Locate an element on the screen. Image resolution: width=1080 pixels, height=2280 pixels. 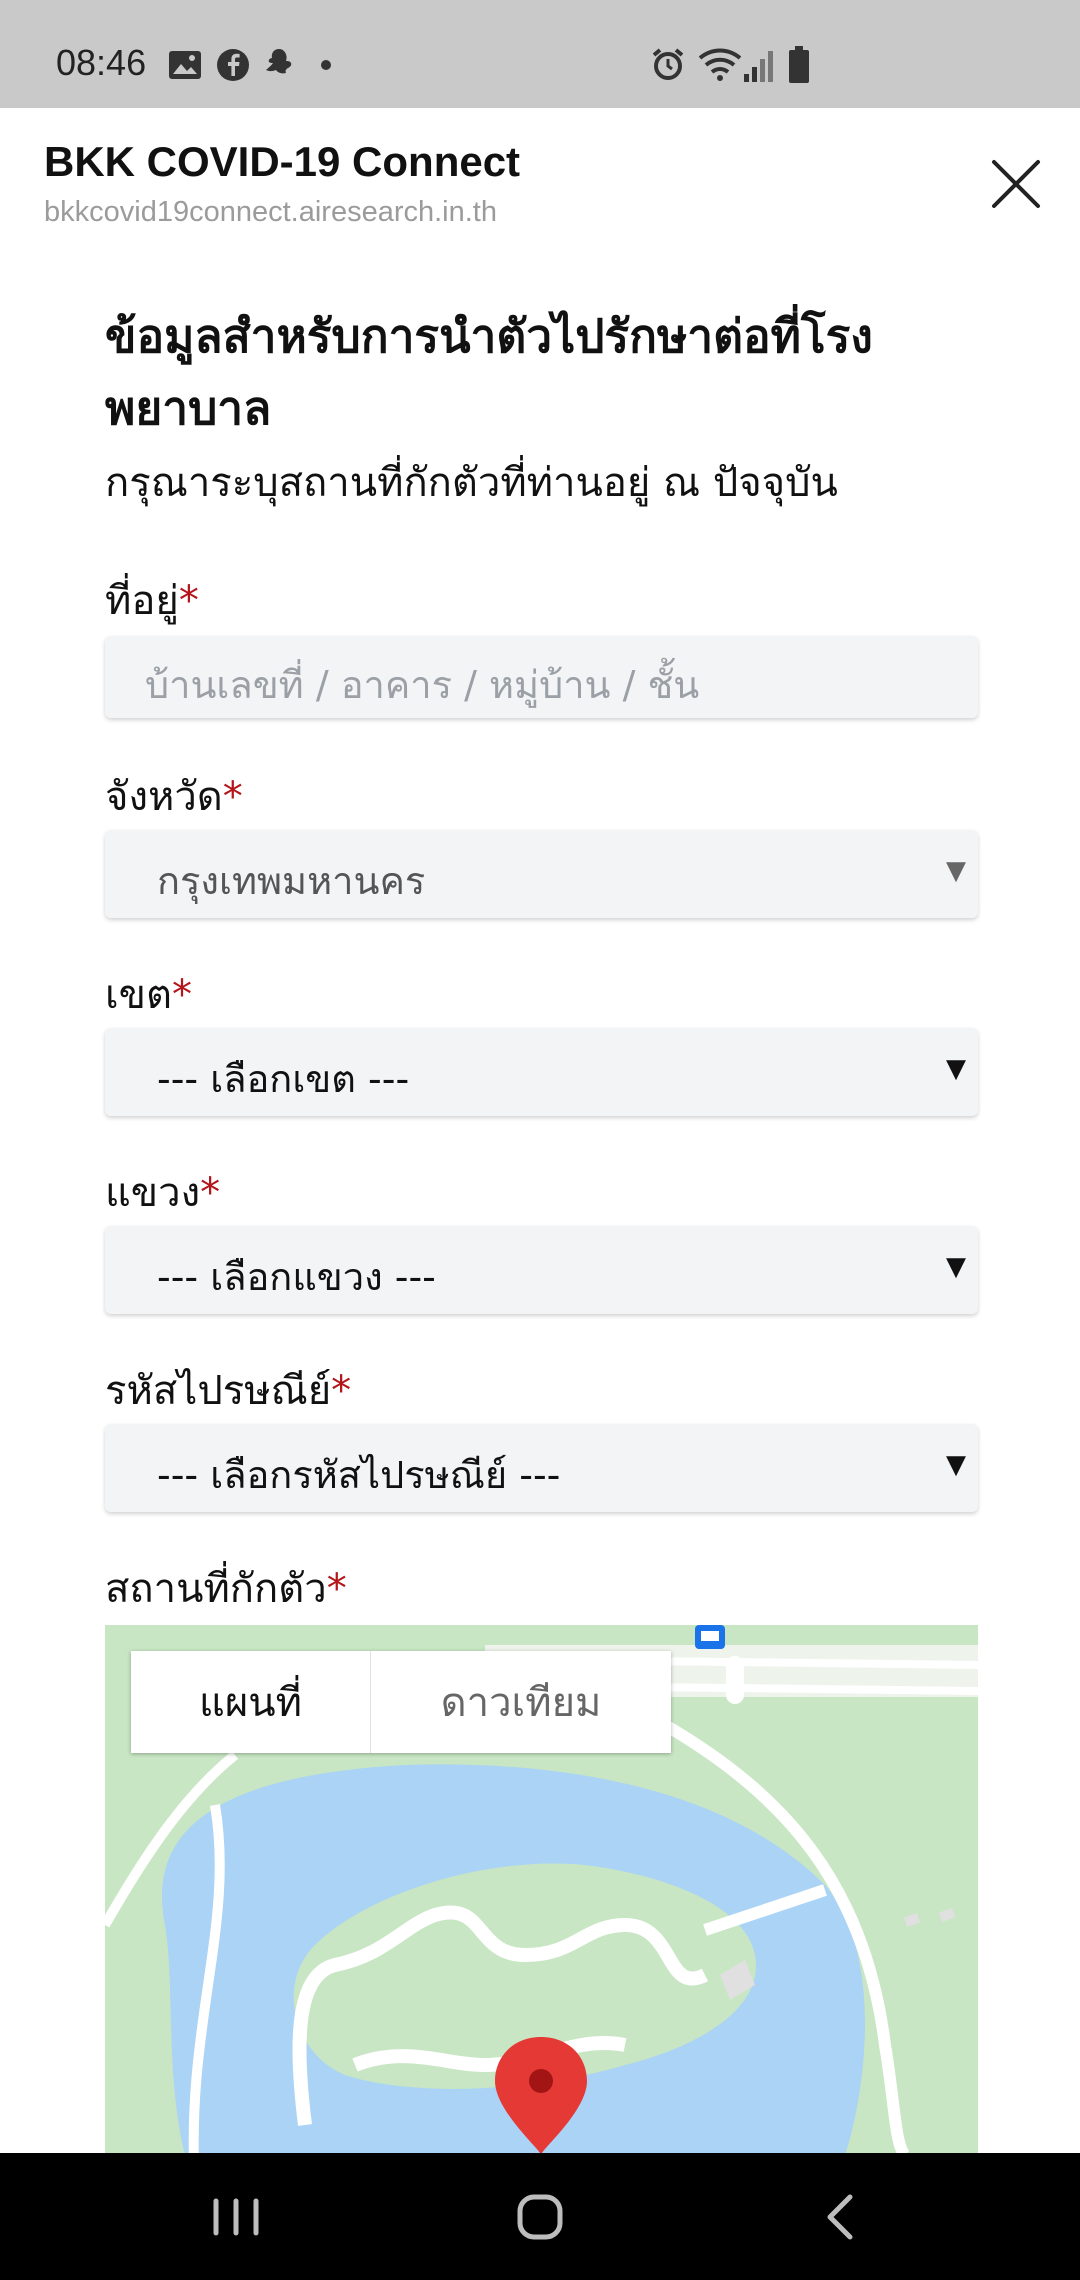
district-select: --- เลือกเขต --- ▼ is located at coordinates (541, 1072).